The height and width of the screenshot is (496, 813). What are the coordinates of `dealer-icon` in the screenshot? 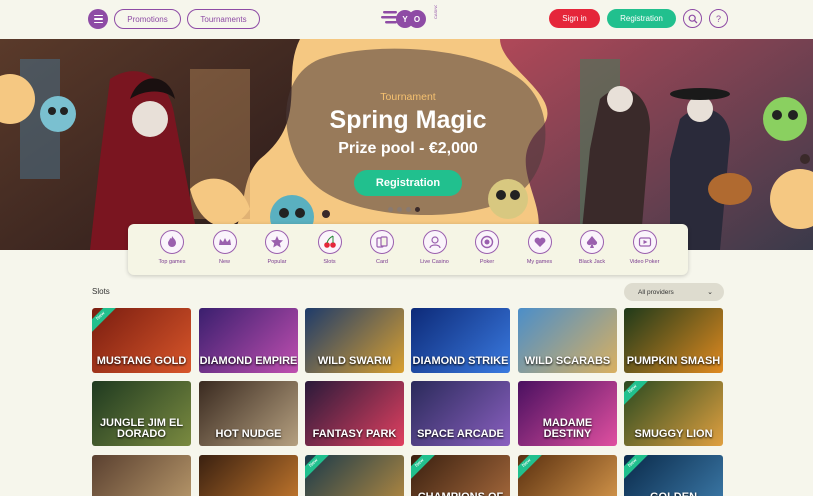 It's located at (434, 242).